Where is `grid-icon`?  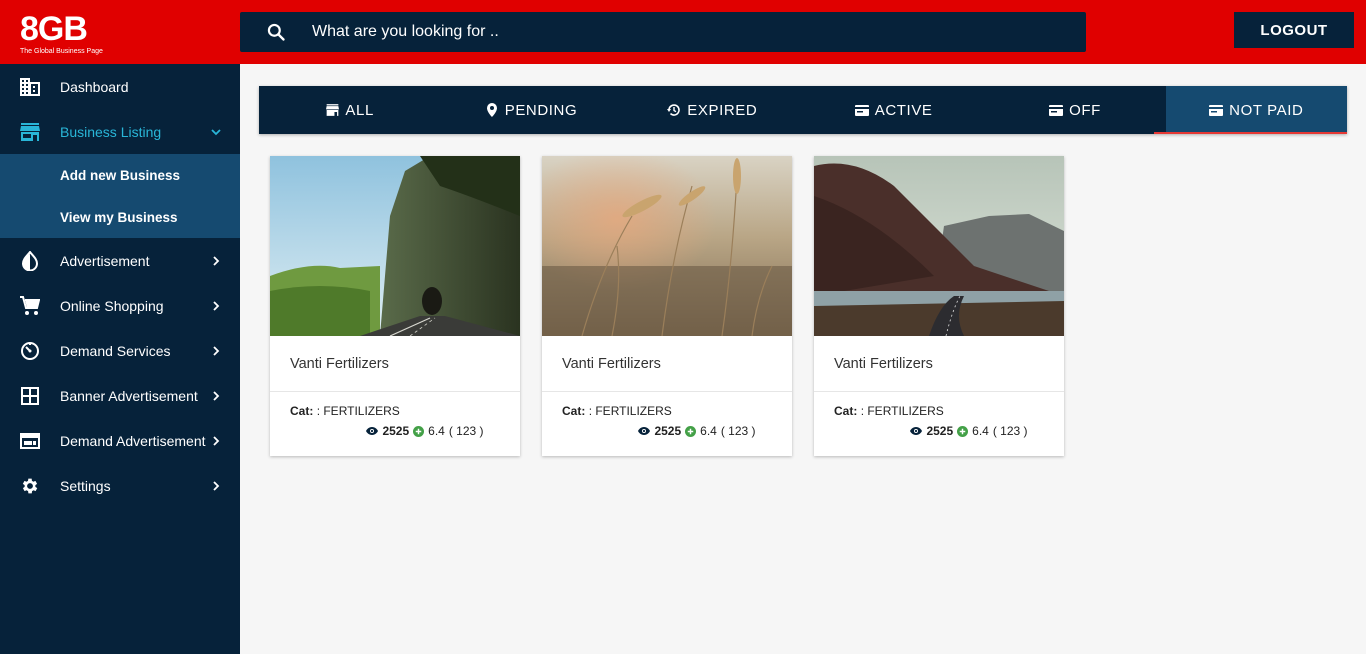
grid-icon is located at coordinates (30, 396).